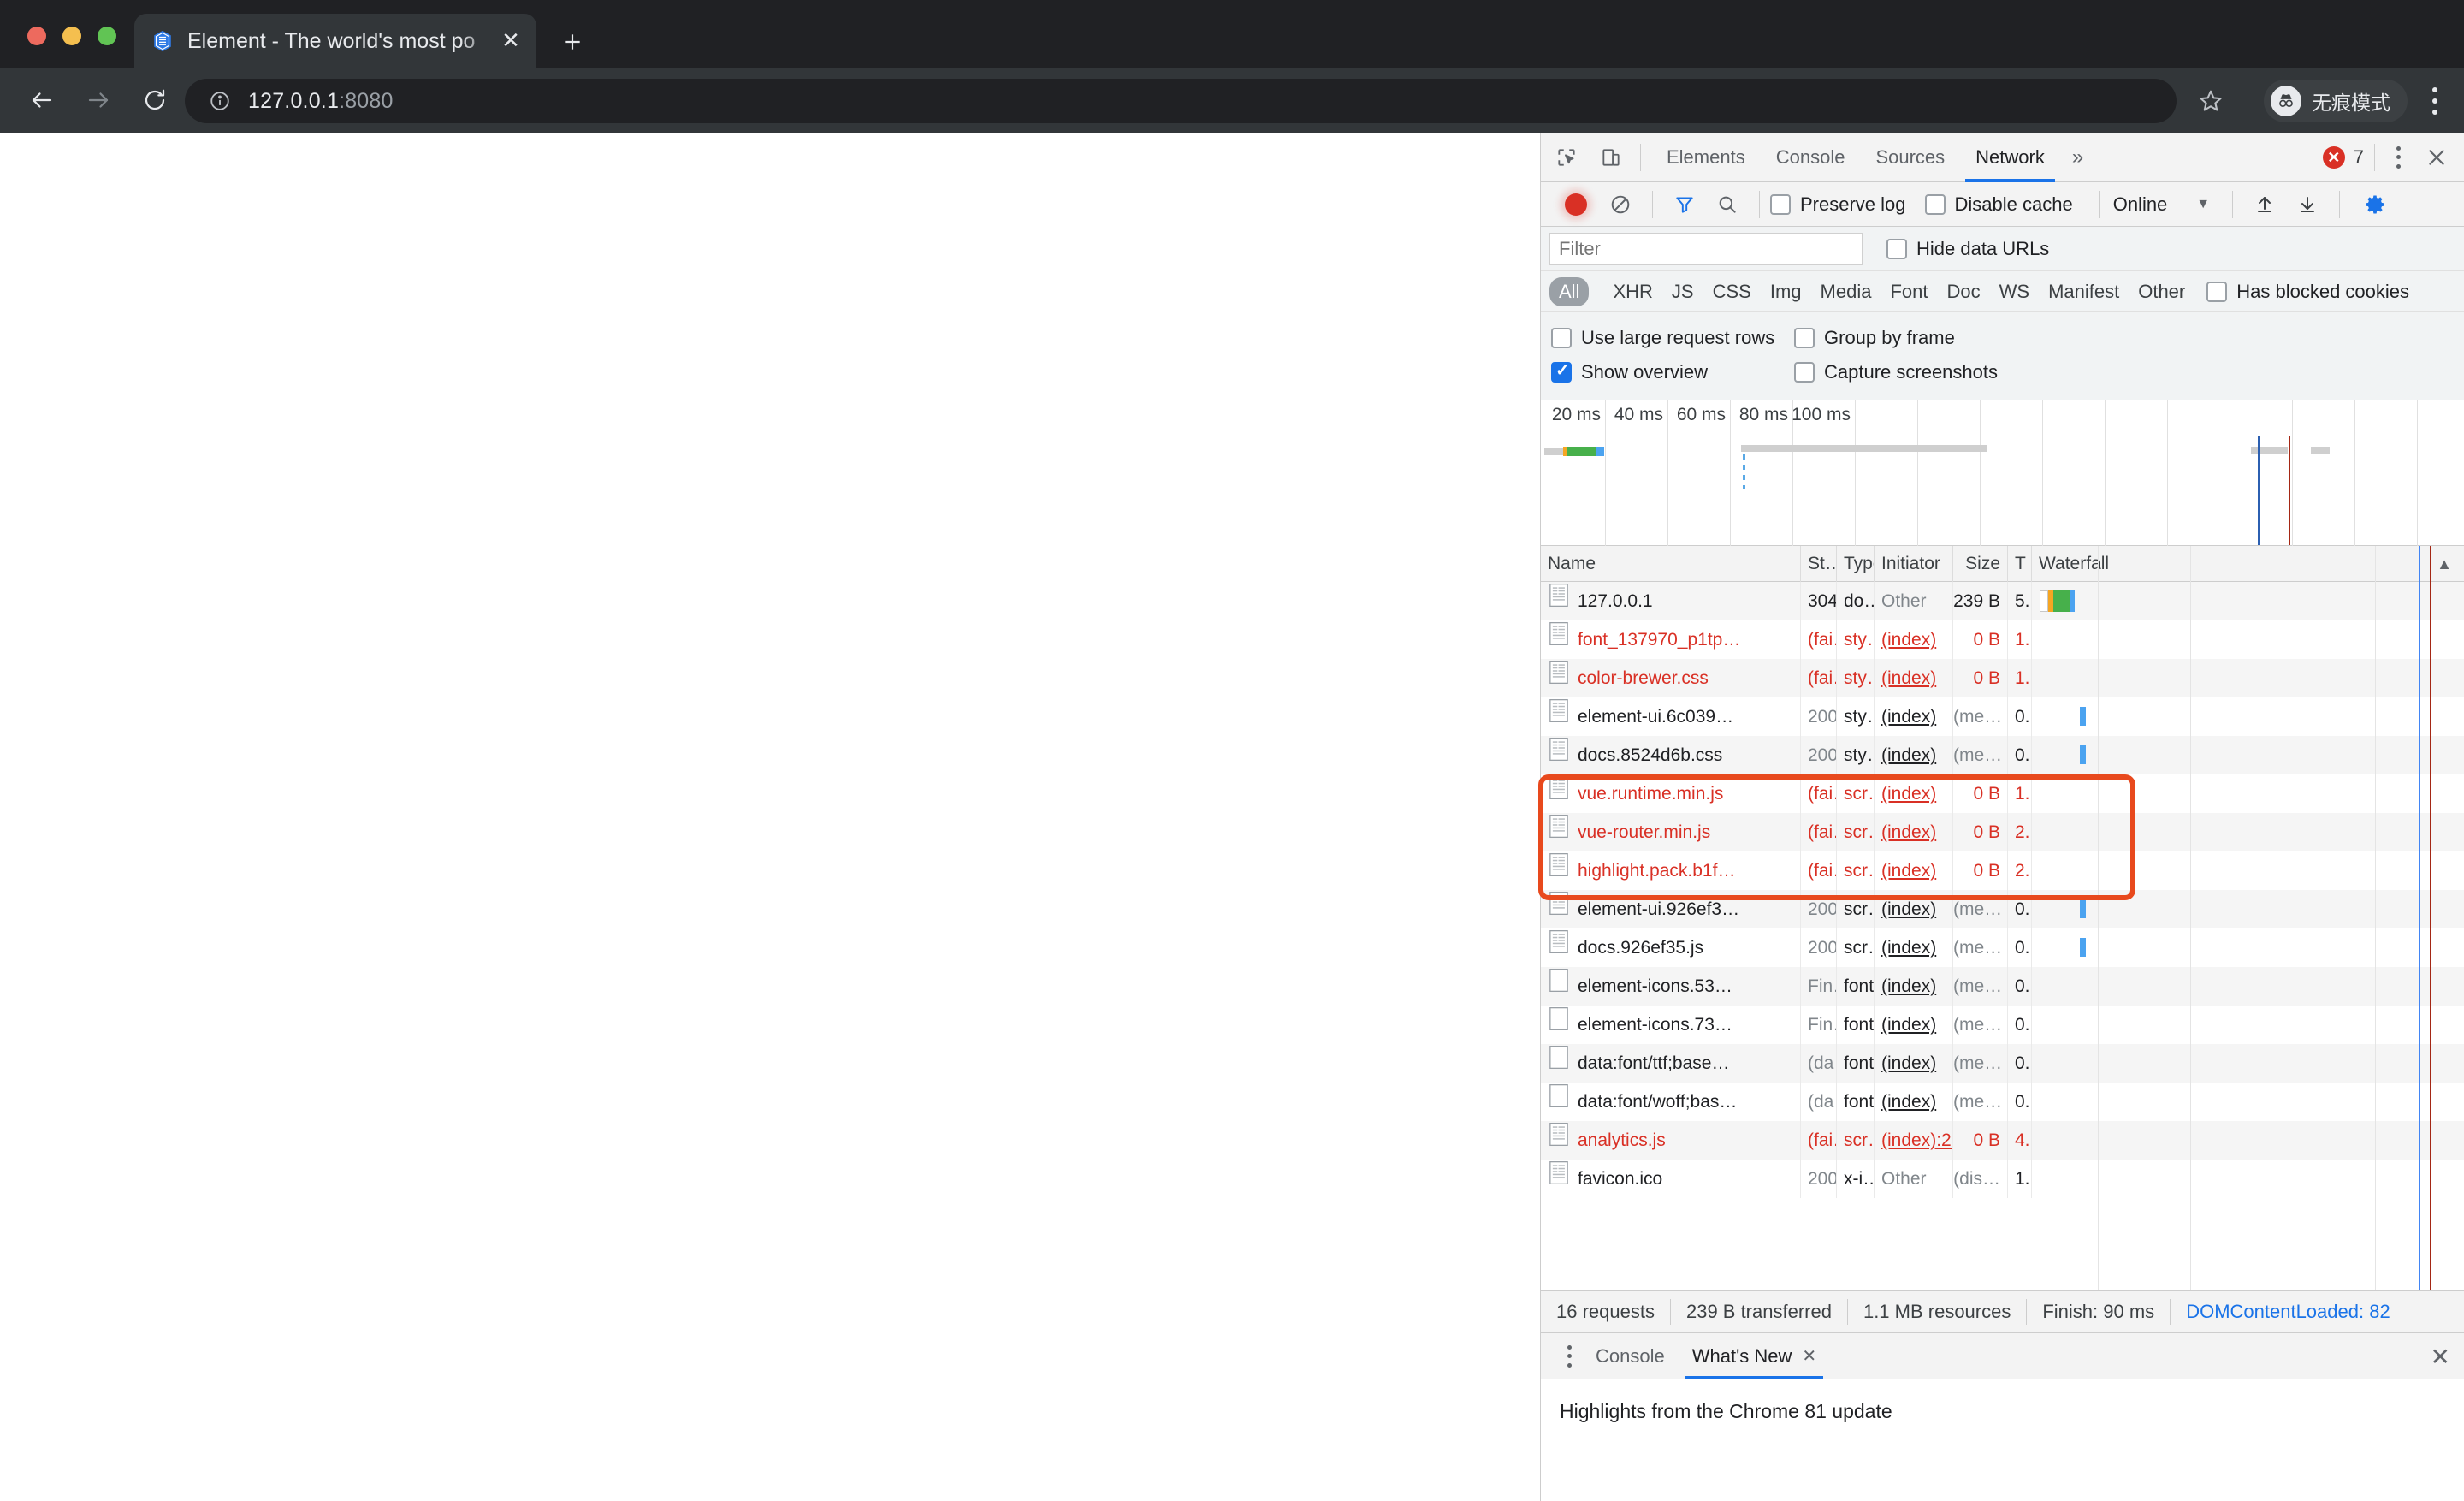 This screenshot has height=1501, width=2464. Describe the element at coordinates (1671, 1179) in the screenshot. I see `cell-name: favicon.ico` at that location.